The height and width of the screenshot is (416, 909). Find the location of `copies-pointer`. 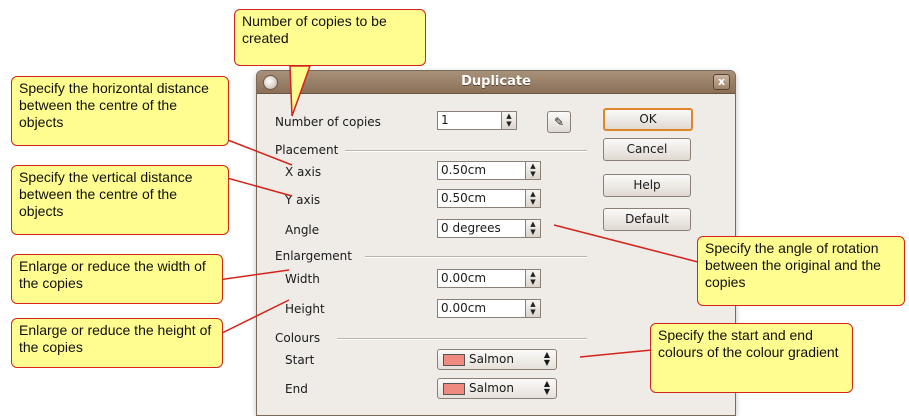

copies-pointer is located at coordinates (300, 91).